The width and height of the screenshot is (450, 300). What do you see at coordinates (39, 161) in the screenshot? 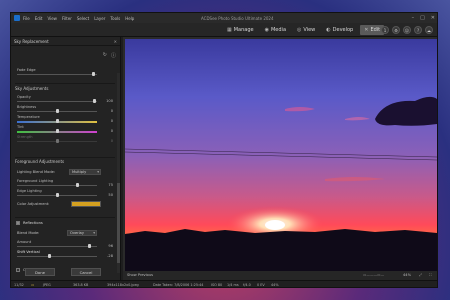
I see `foreground-adjustments-heading: Foreground Adjustments` at bounding box center [39, 161].